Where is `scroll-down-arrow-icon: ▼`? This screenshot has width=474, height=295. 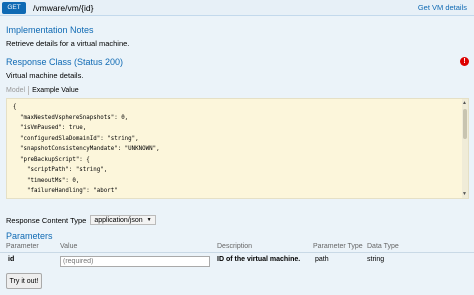 scroll-down-arrow-icon: ▼ is located at coordinates (464, 194).